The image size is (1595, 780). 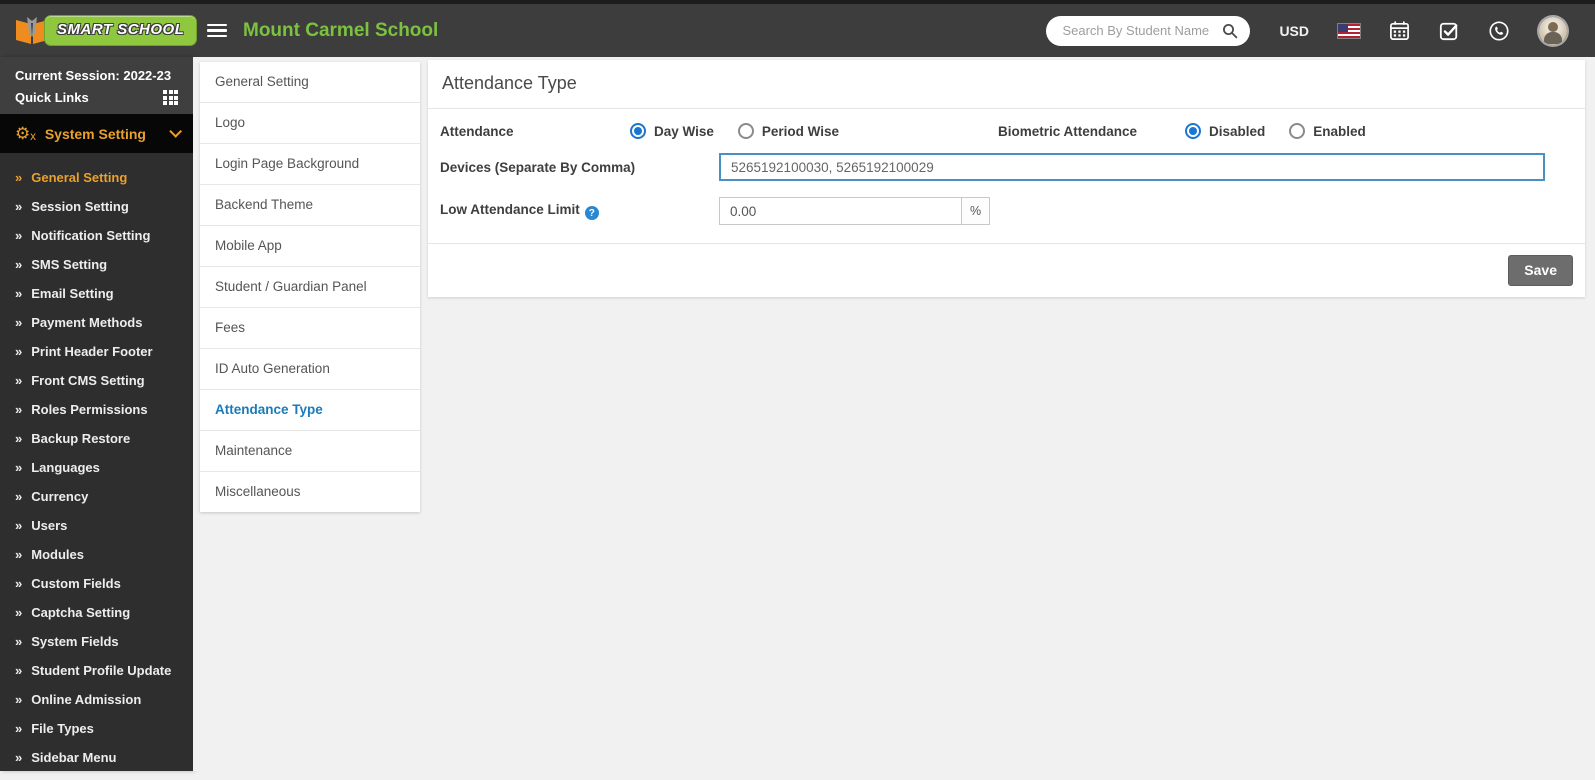 What do you see at coordinates (800, 131) in the screenshot?
I see `radio-label: Period Wise` at bounding box center [800, 131].